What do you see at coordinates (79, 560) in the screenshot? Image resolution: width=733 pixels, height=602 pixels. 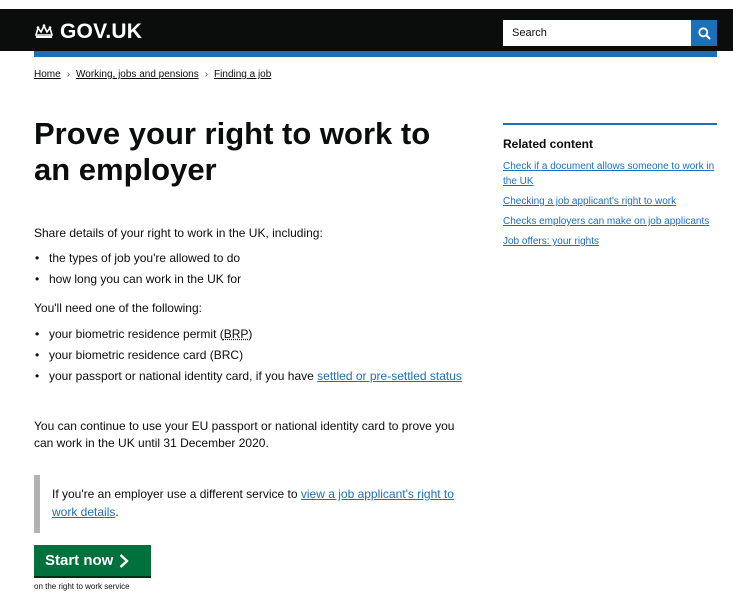 I see `start-button-label: Start now` at bounding box center [79, 560].